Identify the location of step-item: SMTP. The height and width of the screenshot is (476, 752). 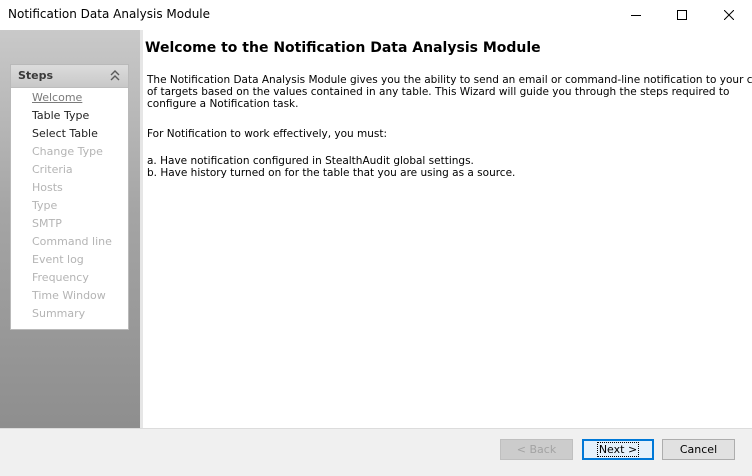
(47, 223).